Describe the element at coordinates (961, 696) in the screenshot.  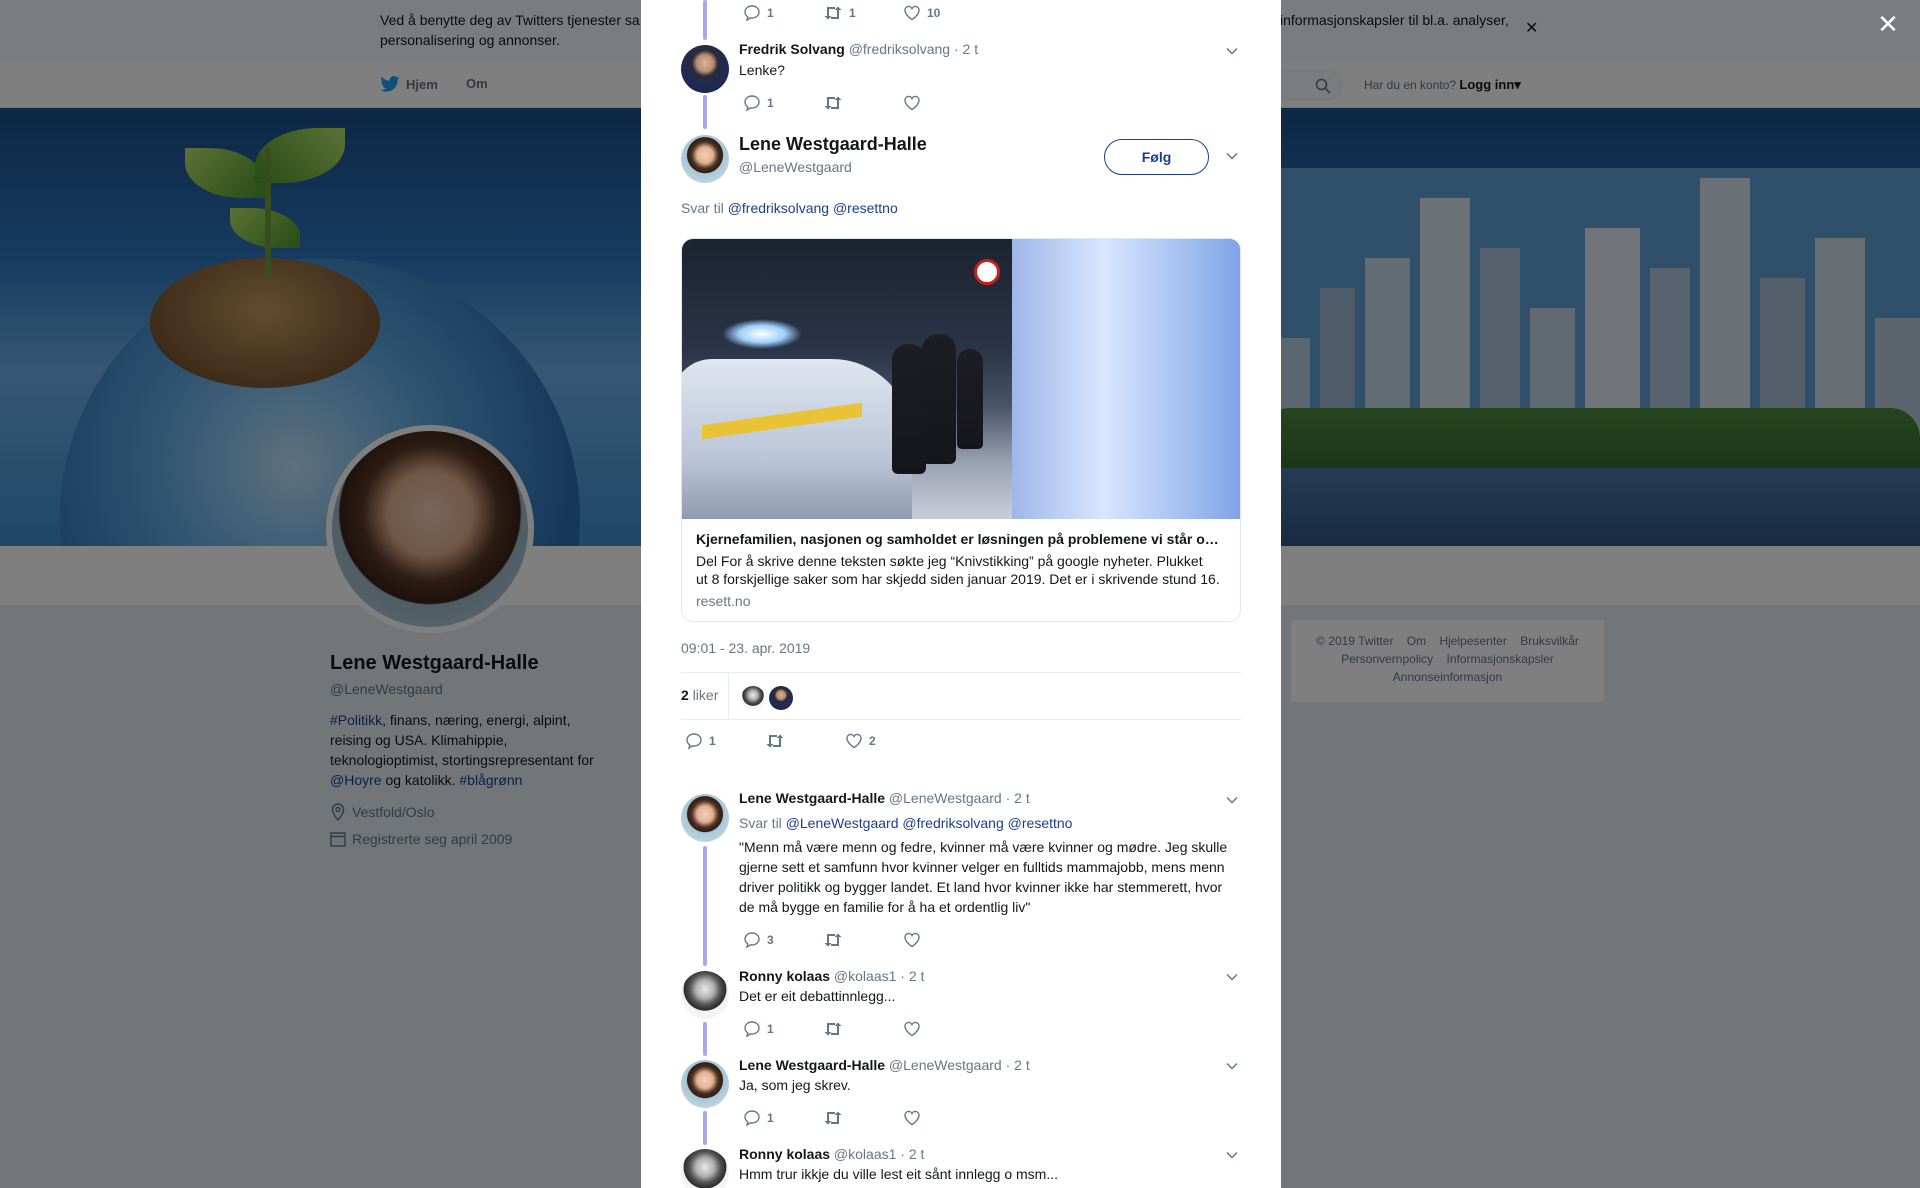
I see `likes-row: 2 liker` at that location.